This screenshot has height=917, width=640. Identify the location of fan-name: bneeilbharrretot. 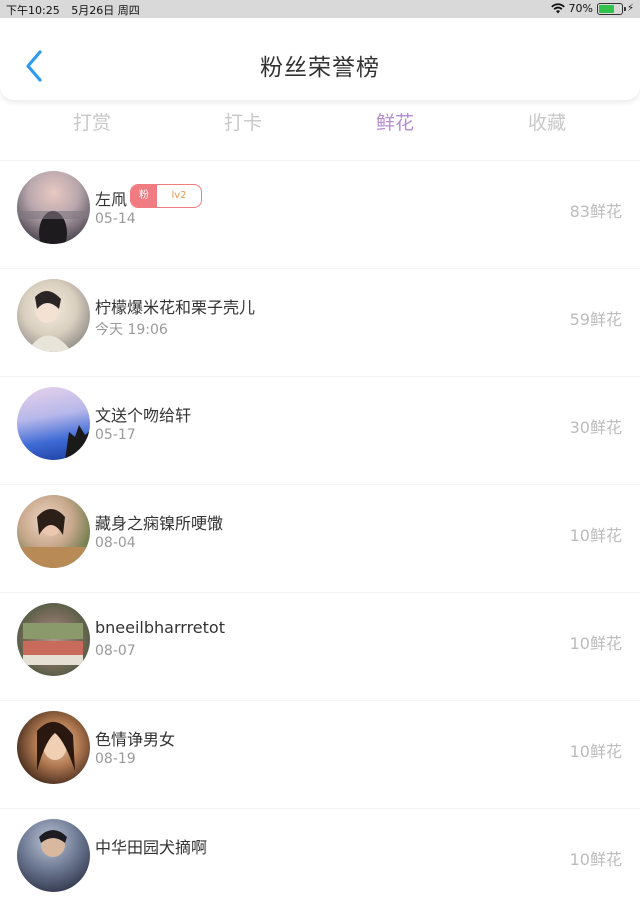
(160, 627).